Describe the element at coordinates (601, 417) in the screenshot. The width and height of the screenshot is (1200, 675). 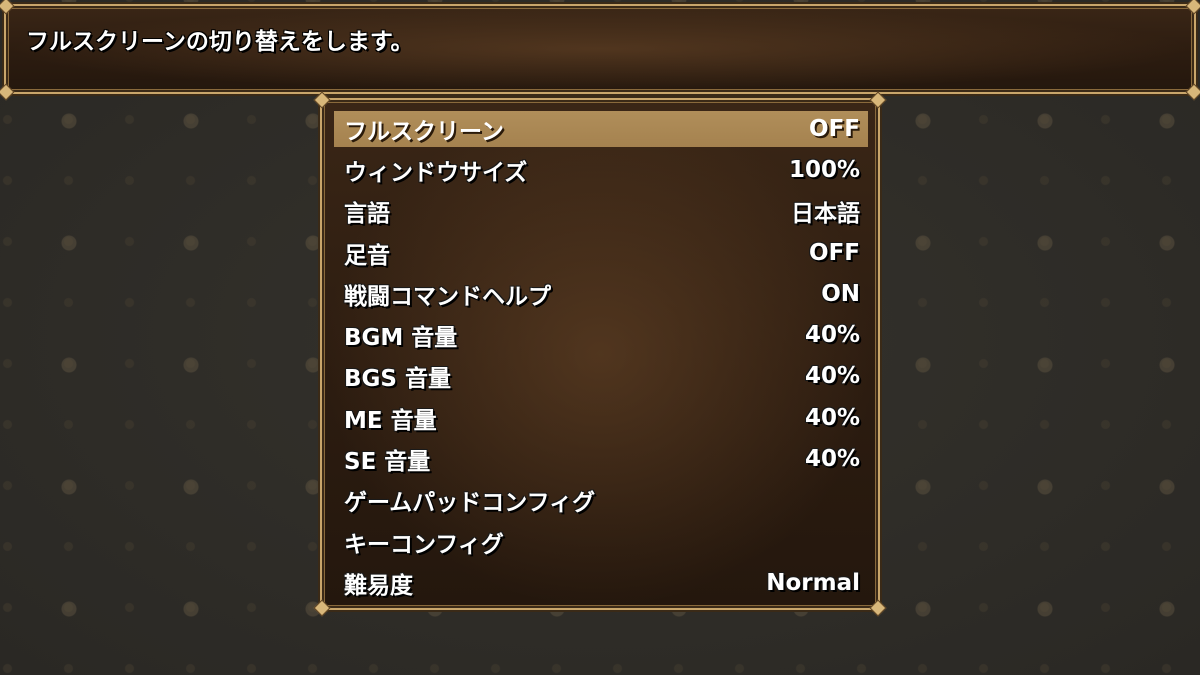
I see `option-me-volume: ME 音量 40%` at that location.